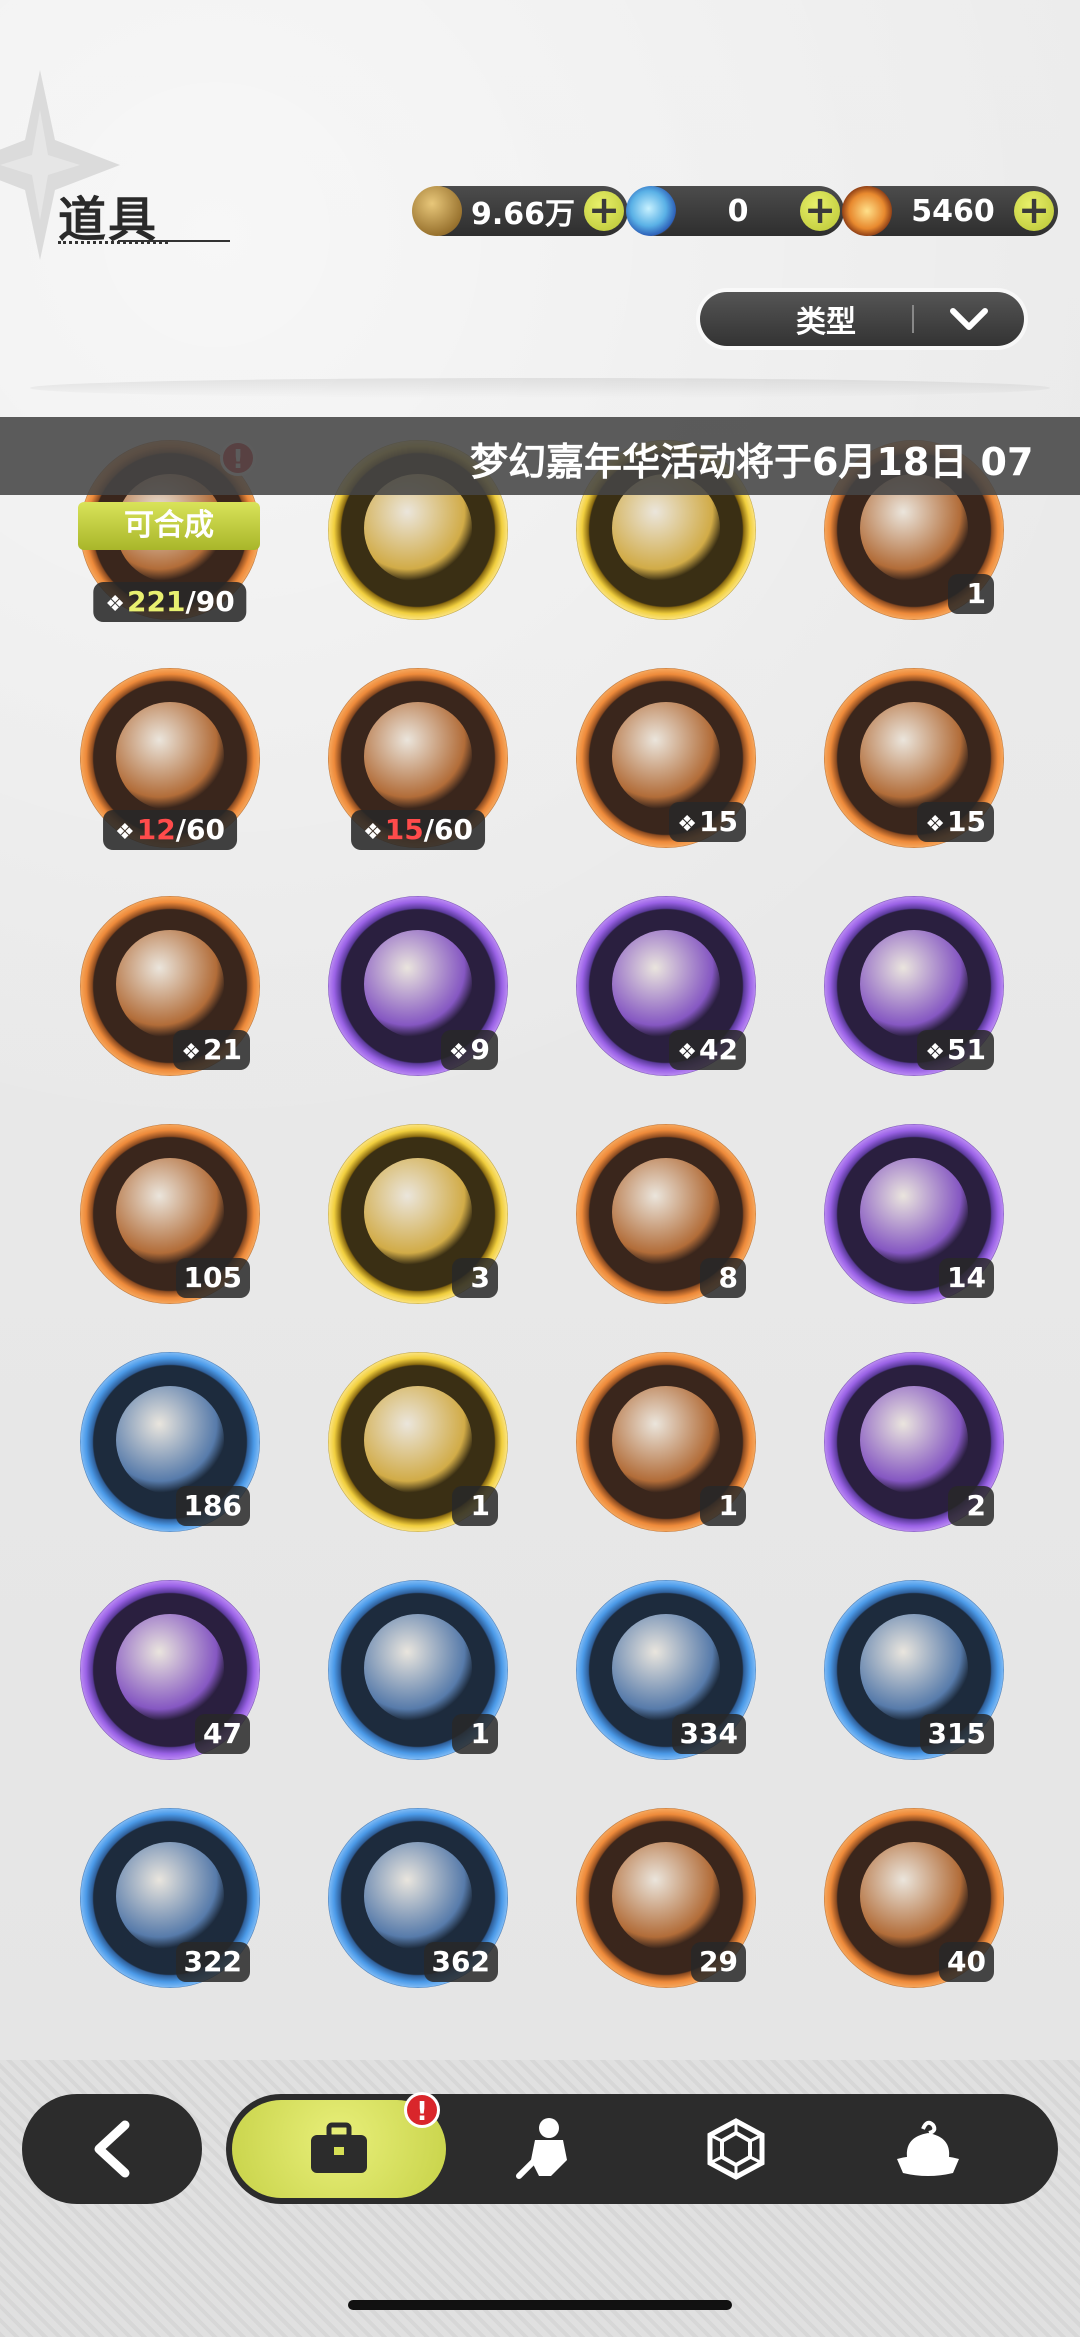  What do you see at coordinates (418, 830) in the screenshot?
I see `fragment-progress: ❖15/60` at bounding box center [418, 830].